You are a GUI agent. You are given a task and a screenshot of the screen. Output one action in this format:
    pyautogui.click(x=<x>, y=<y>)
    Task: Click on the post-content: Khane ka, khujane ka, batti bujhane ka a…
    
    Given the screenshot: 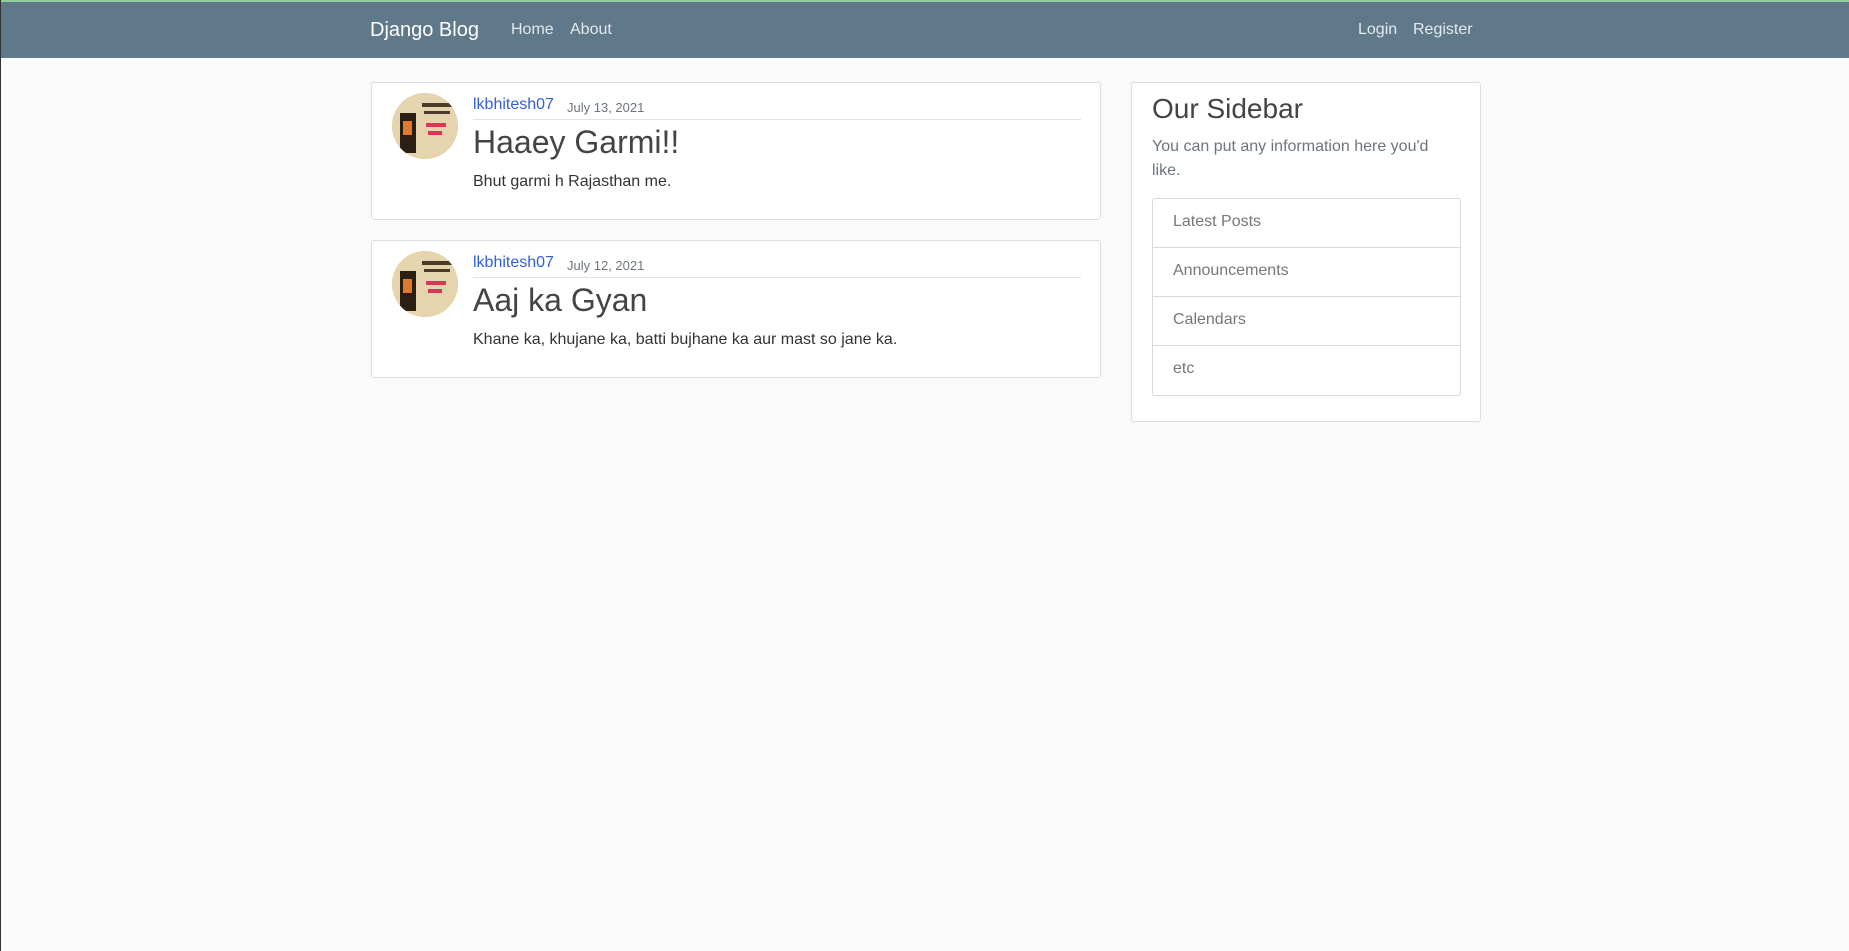 What is the action you would take?
    pyautogui.click(x=685, y=339)
    